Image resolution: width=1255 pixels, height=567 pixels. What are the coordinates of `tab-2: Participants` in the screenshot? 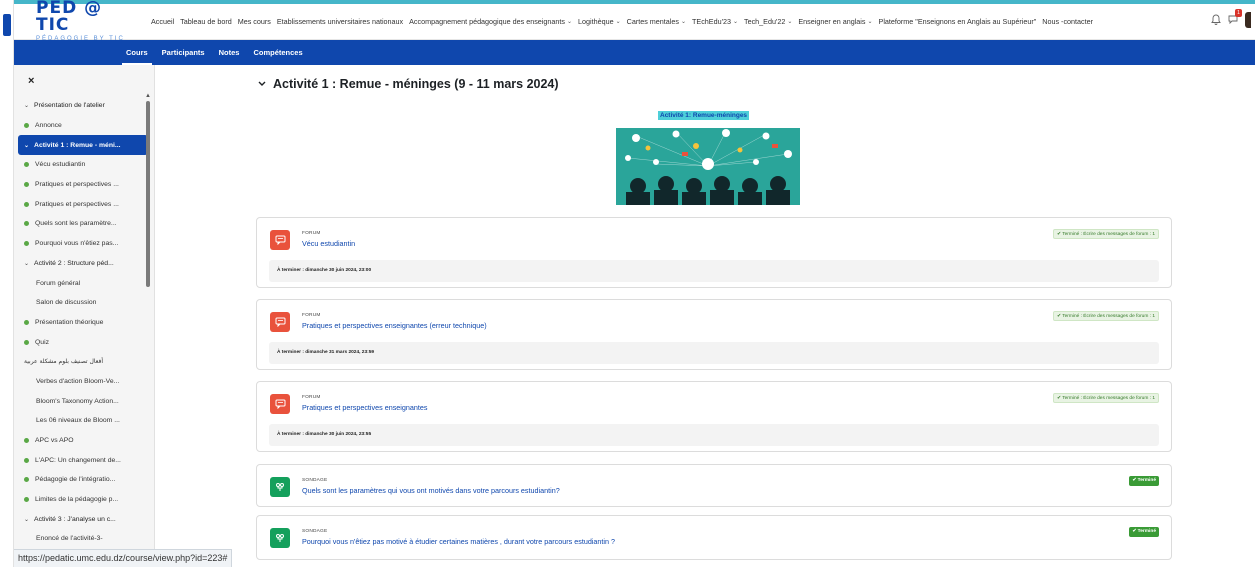 It's located at (183, 52).